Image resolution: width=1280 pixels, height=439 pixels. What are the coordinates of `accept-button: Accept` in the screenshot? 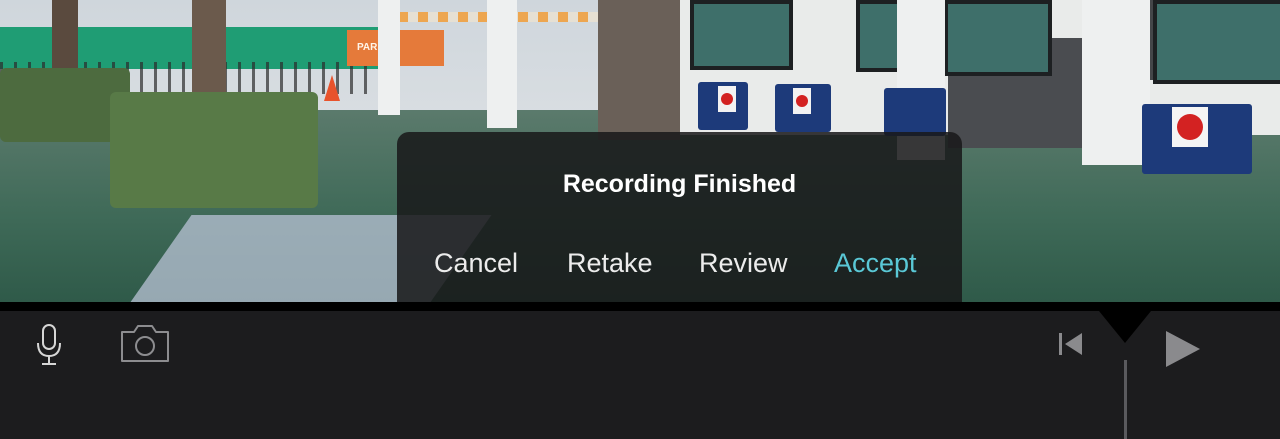 It's located at (875, 263).